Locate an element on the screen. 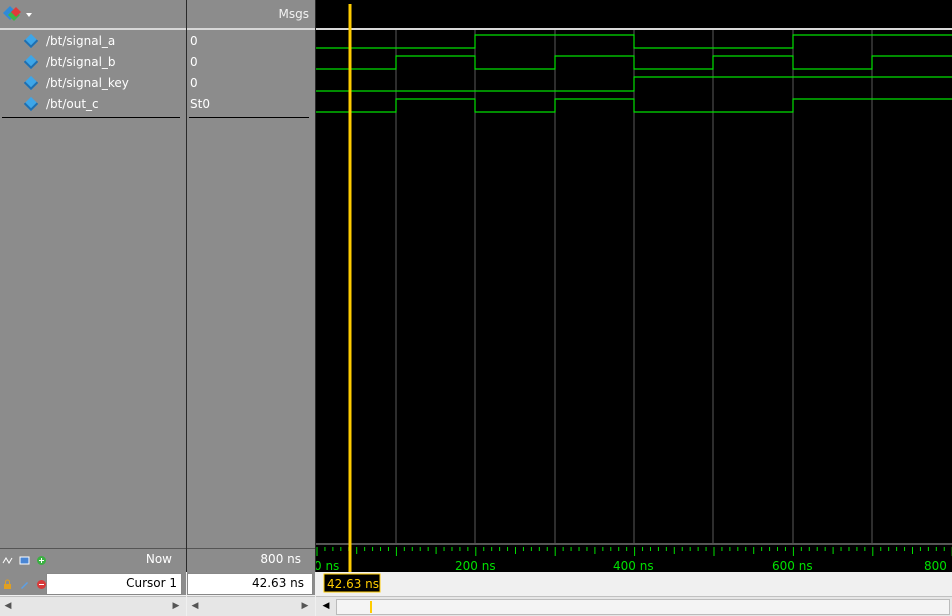 The width and height of the screenshot is (952, 616). now-toolbar is located at coordinates (25, 560).